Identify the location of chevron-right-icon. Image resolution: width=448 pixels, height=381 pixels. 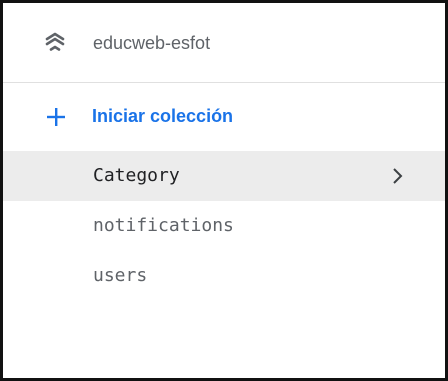
(398, 176).